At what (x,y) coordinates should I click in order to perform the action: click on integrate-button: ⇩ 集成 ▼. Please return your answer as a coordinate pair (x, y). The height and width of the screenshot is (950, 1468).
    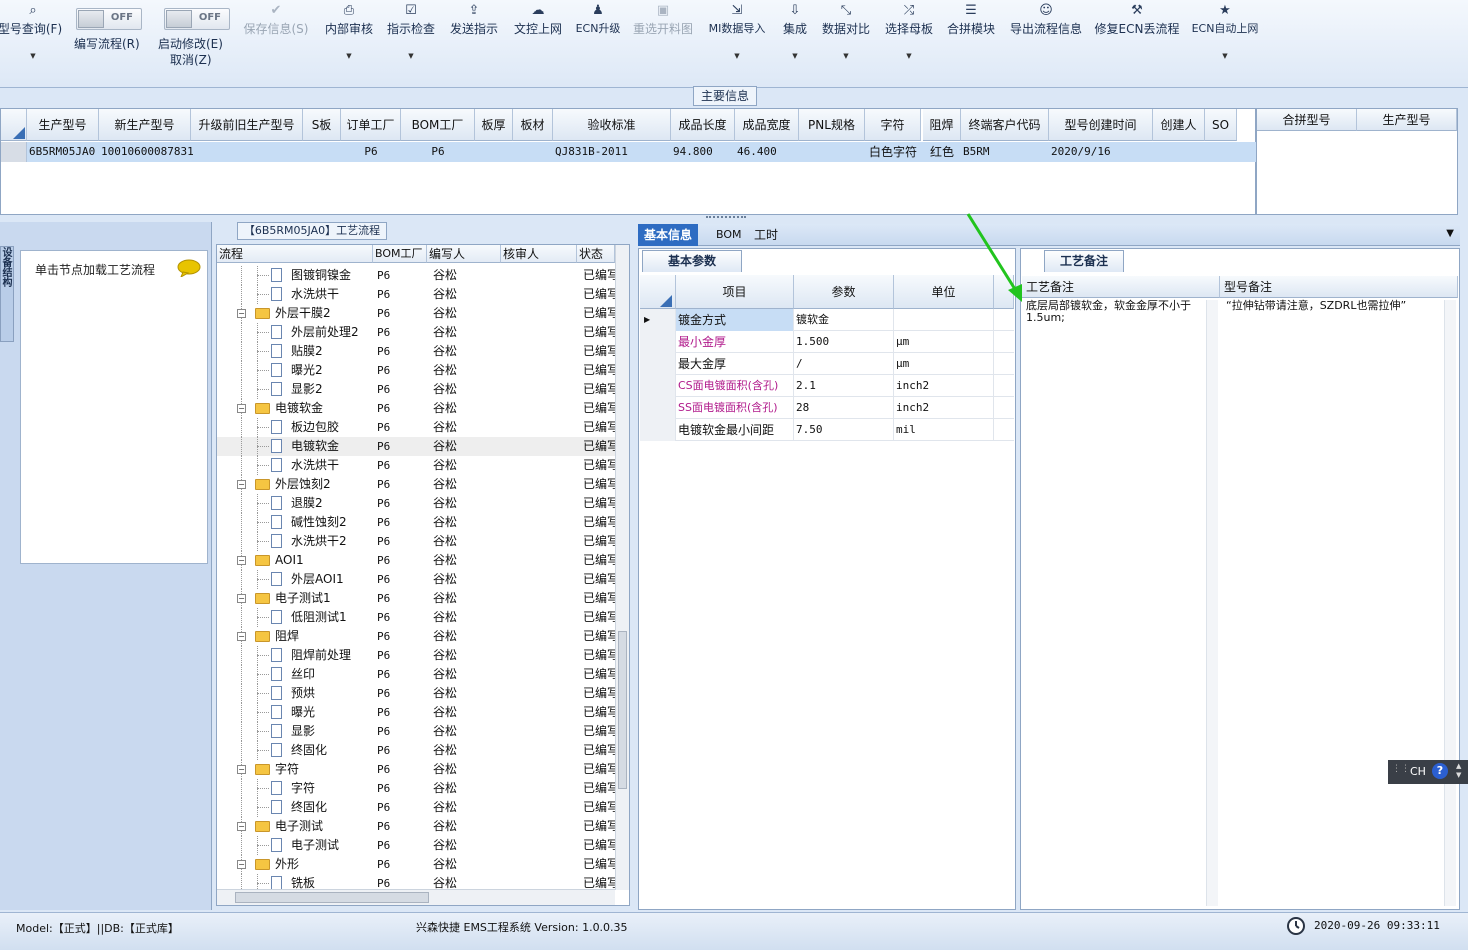
    Looking at the image, I should click on (795, 43).